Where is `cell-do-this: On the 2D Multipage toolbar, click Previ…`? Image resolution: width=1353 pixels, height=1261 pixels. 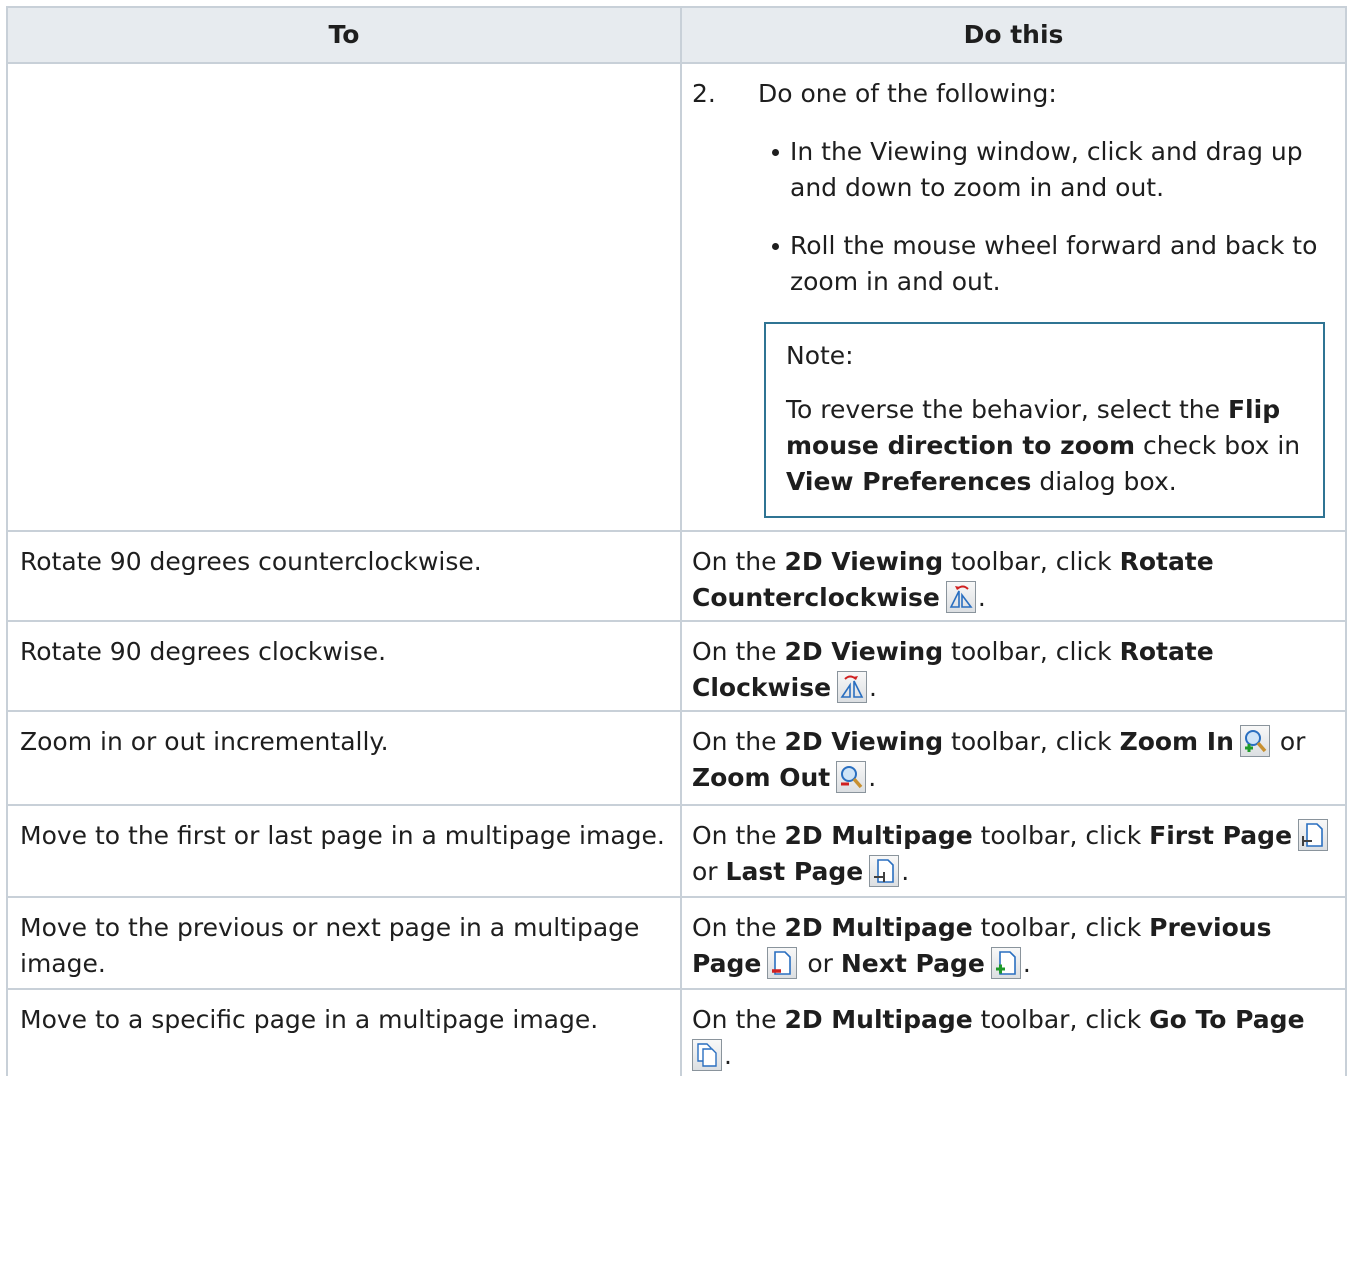
cell-do-this: On the 2D Multipage toolbar, click Previ… is located at coordinates (1013, 943).